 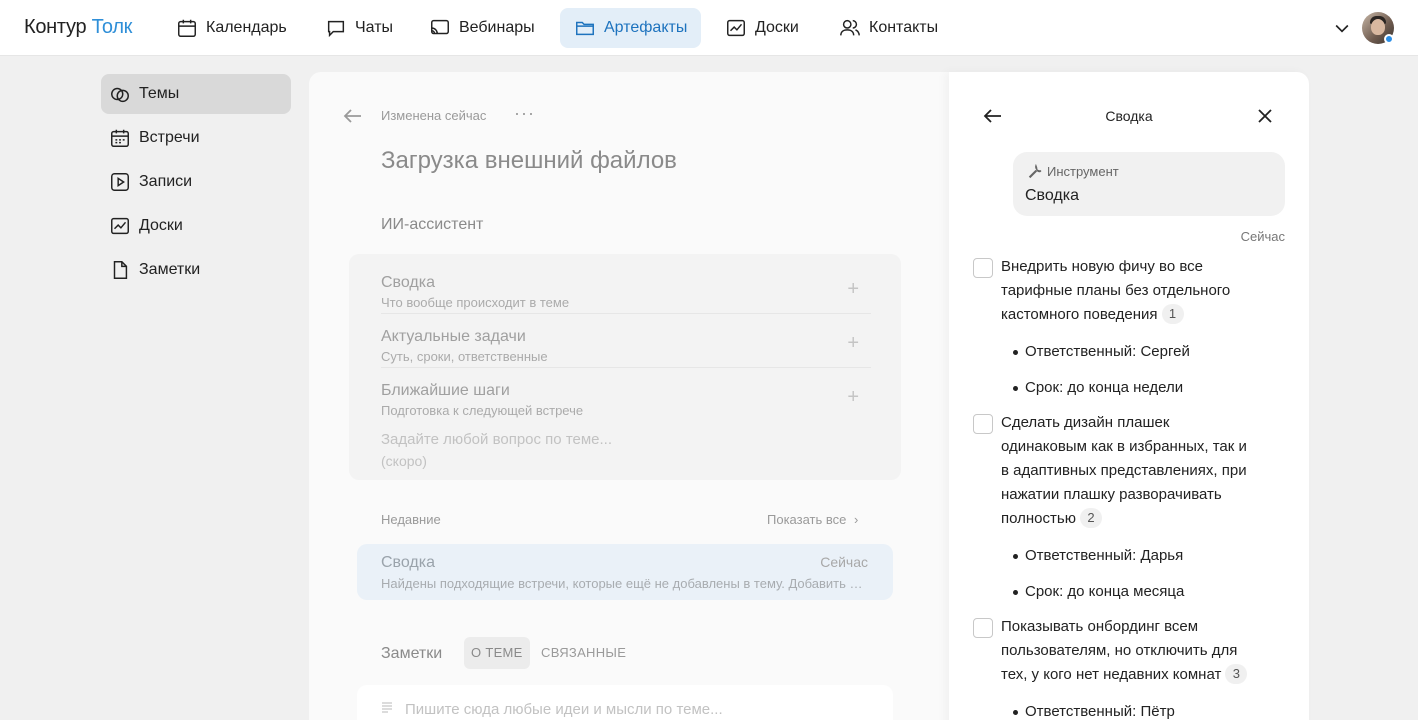 What do you see at coordinates (170, 269) in the screenshot?
I see `sidebar-item-label: Заметки` at bounding box center [170, 269].